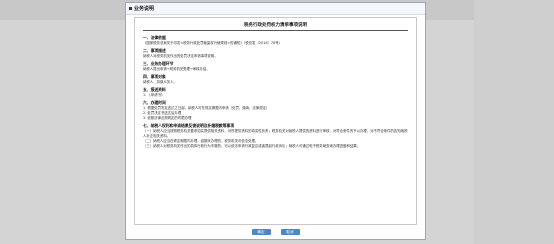 The width and height of the screenshot is (554, 244). I want to click on section-line: 3. 依照法律法规规定的时限办理, so click(167, 118).